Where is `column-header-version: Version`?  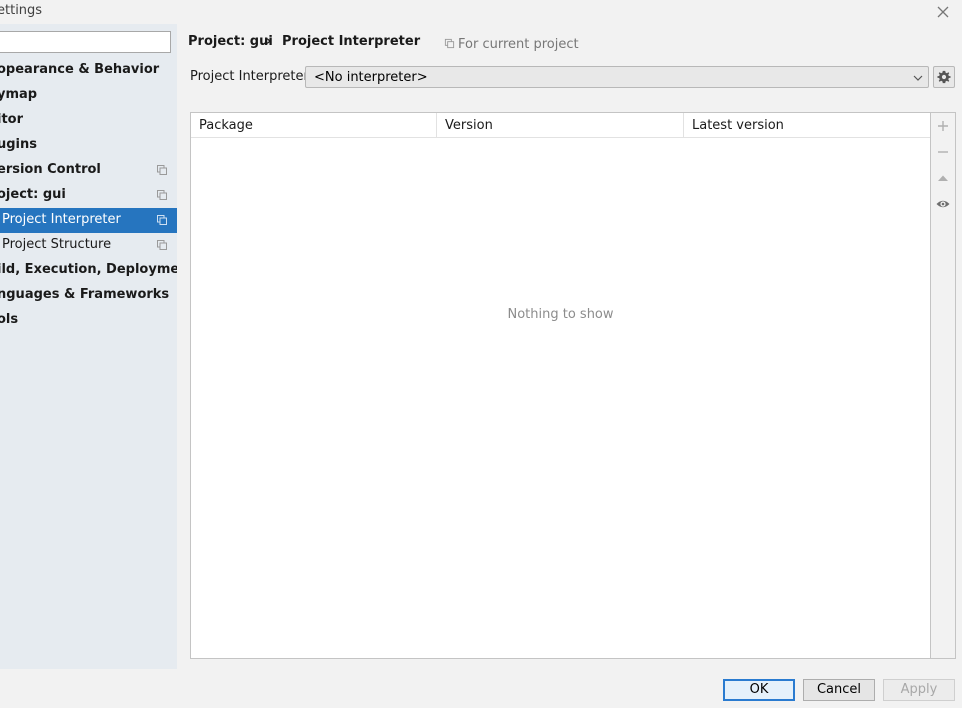
column-header-version: Version is located at coordinates (560, 125).